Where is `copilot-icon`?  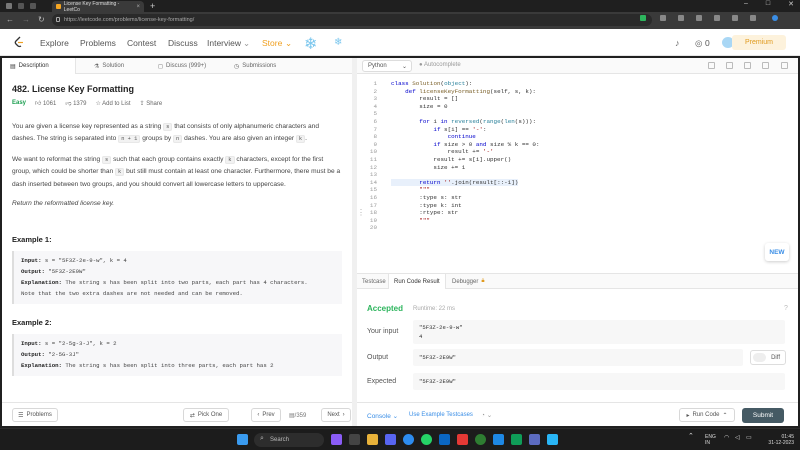
copilot-icon is located at coordinates (775, 18).